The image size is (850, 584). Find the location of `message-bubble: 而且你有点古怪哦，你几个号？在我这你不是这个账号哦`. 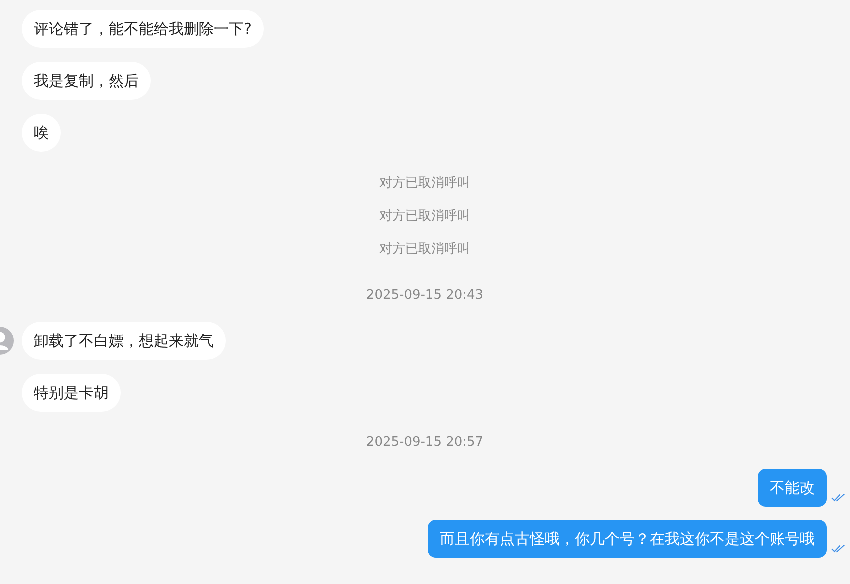

message-bubble: 而且你有点古怪哦，你几个号？在我这你不是这个账号哦 is located at coordinates (627, 539).